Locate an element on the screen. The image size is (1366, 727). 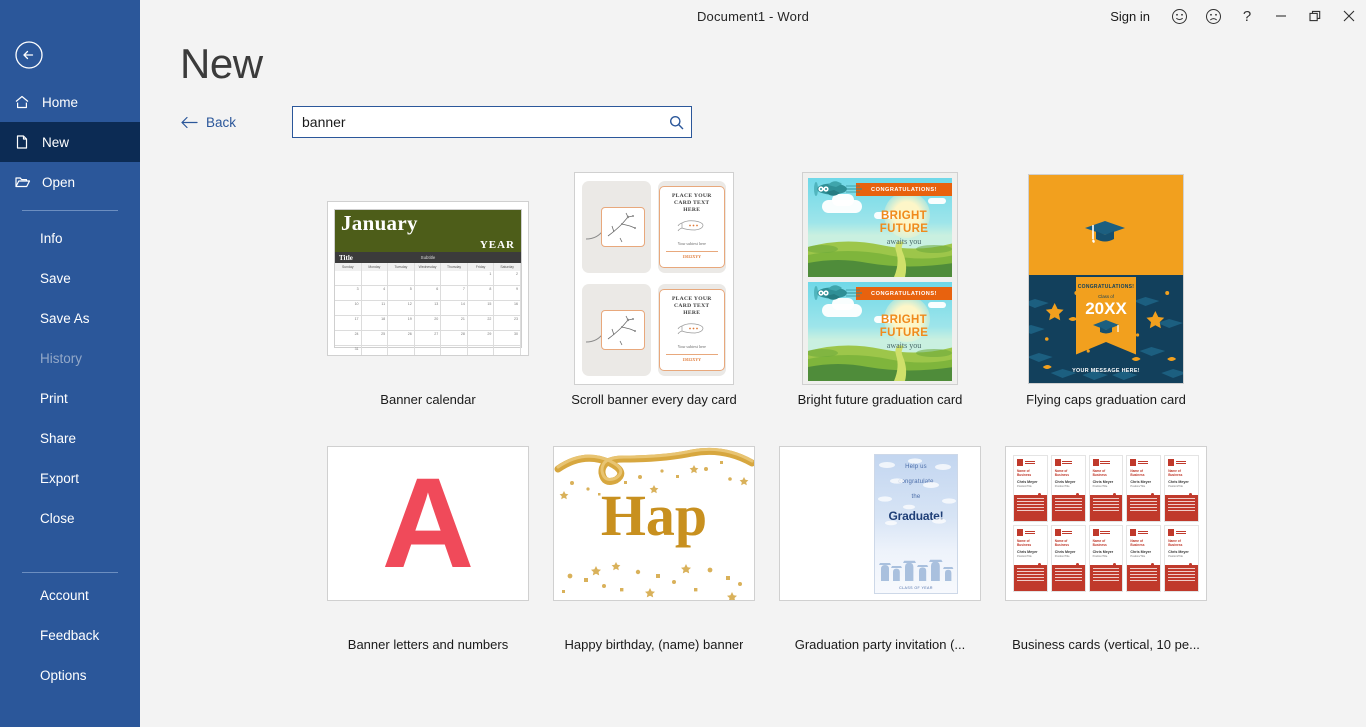
sidebar-item-info: Info is located at coordinates (70, 238).